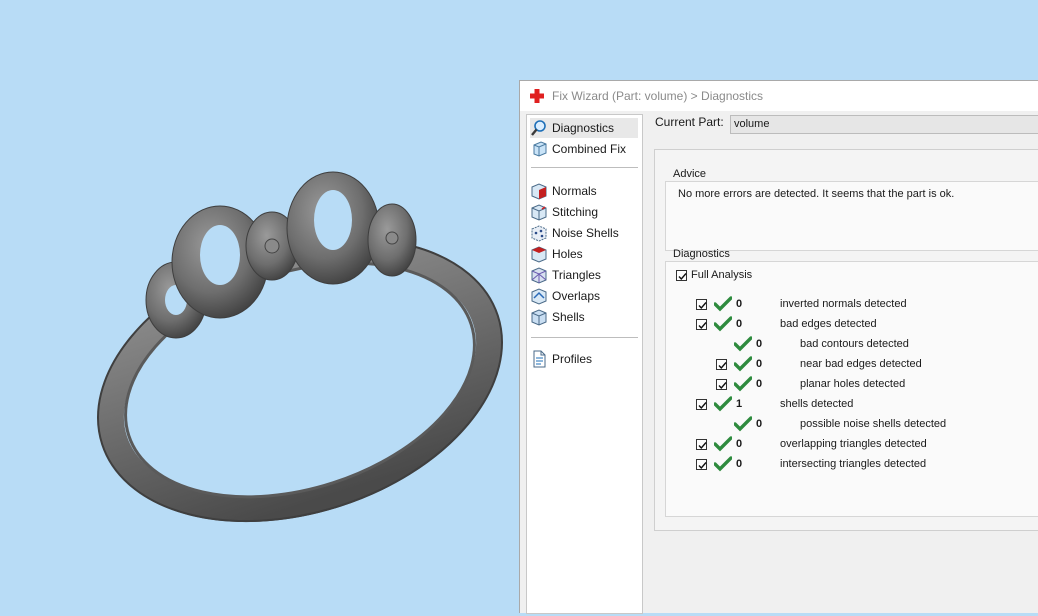  Describe the element at coordinates (539, 212) in the screenshot. I see `stitching-icon` at that location.